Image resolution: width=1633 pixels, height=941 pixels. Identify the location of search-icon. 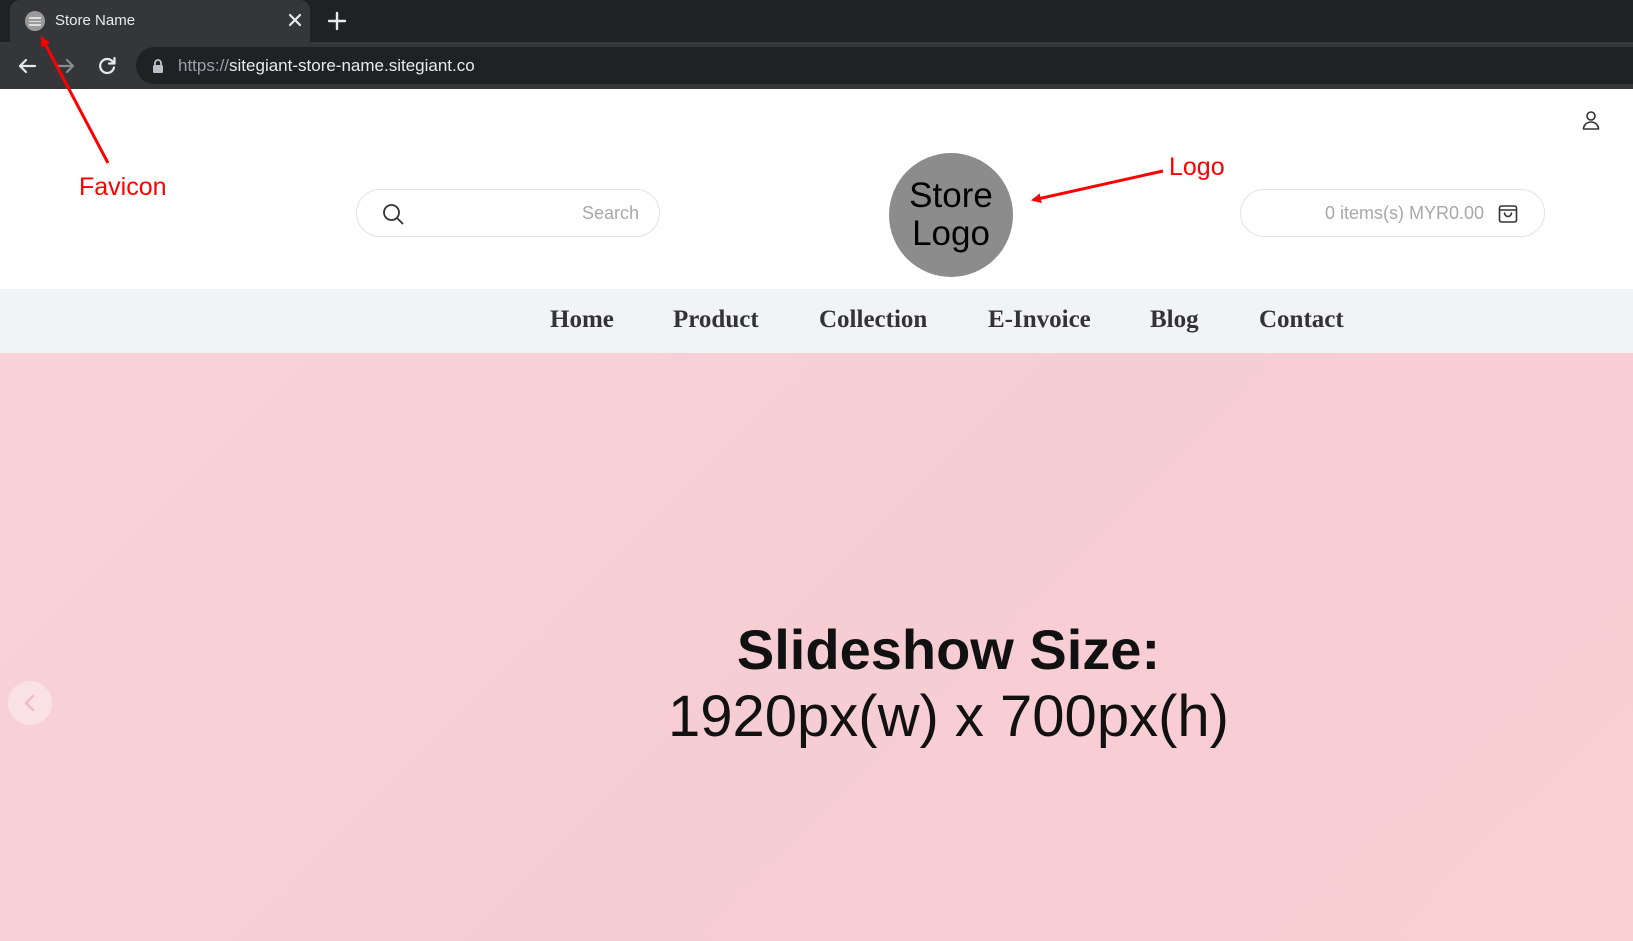
(393, 214).